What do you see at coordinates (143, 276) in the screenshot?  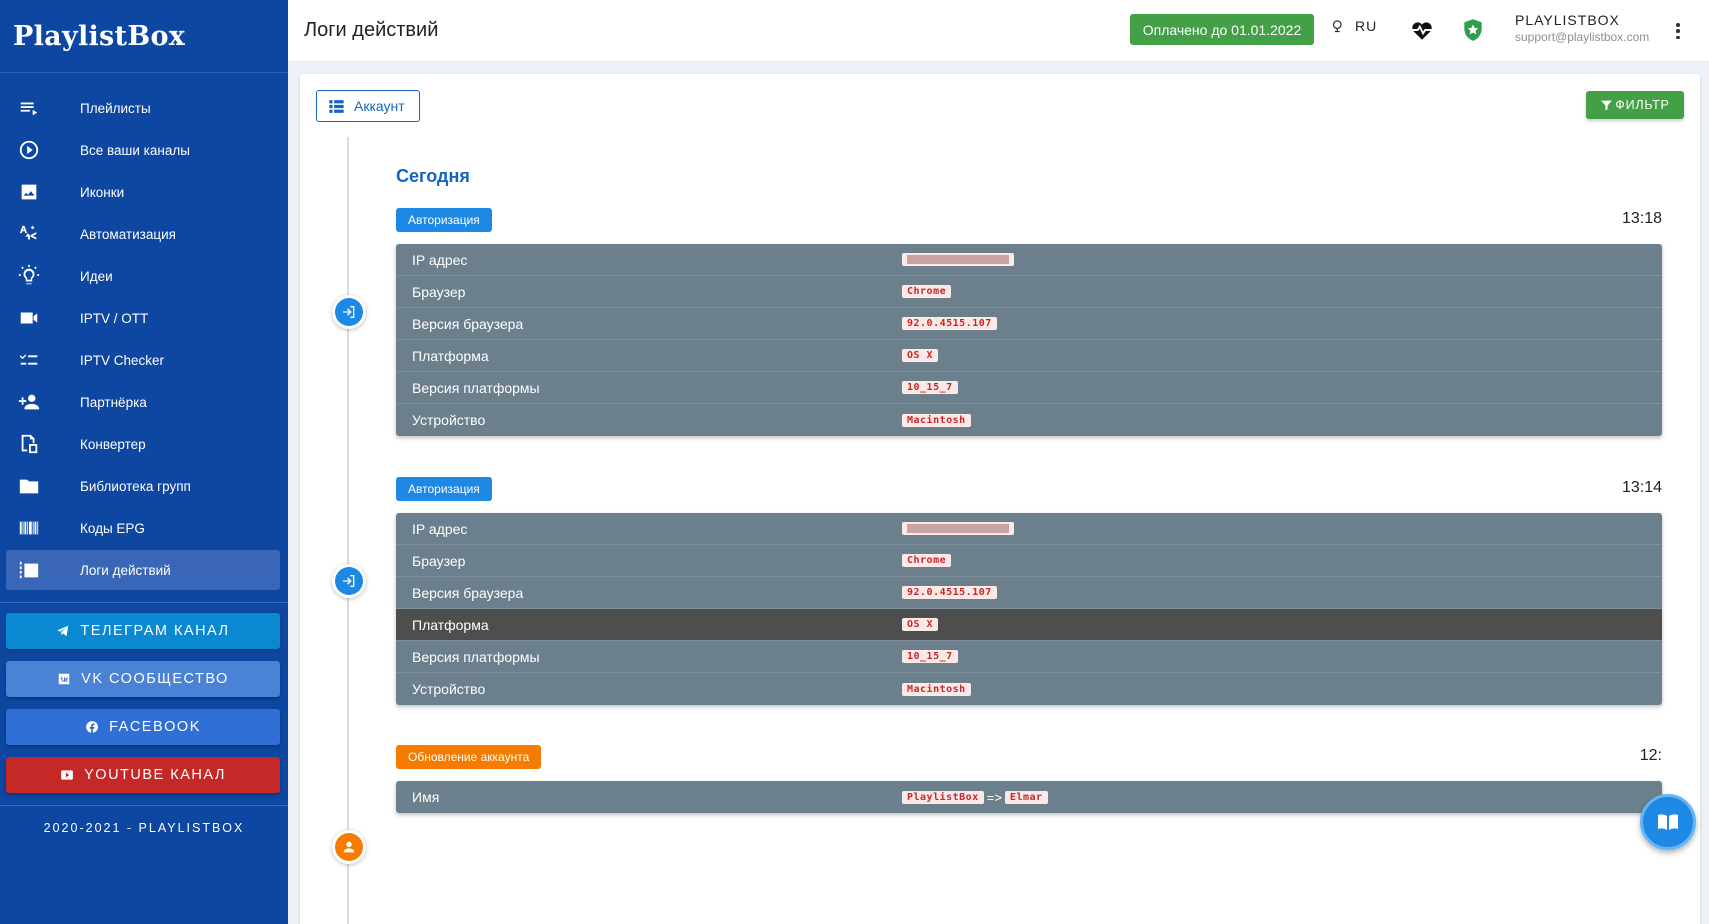 I see `sidebar-item-ideas: Идеи` at bounding box center [143, 276].